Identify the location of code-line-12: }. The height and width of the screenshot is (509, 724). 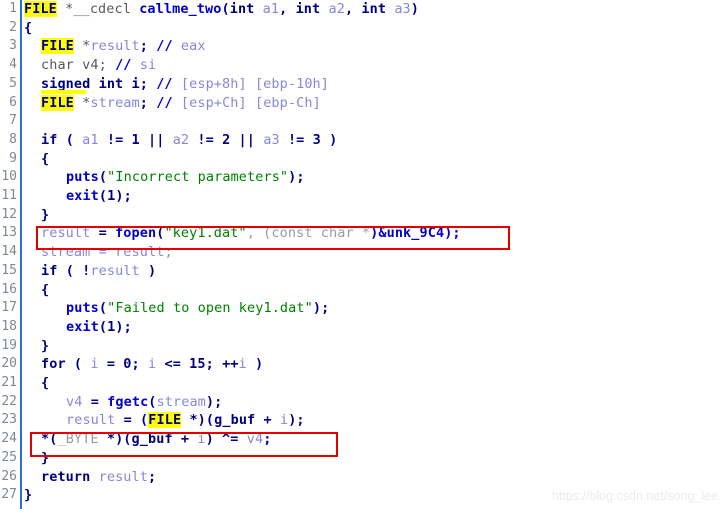
(36, 215).